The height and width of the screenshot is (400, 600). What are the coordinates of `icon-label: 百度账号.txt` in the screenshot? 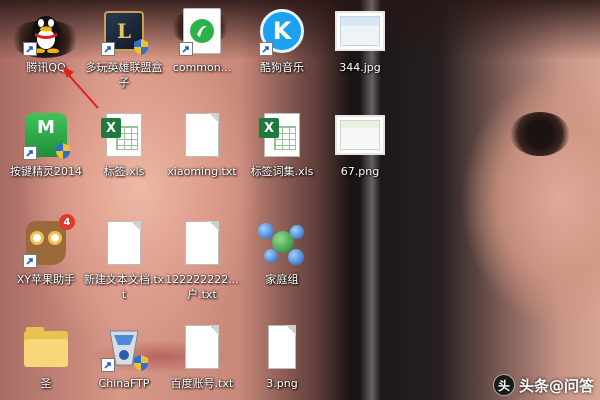 It's located at (202, 383).